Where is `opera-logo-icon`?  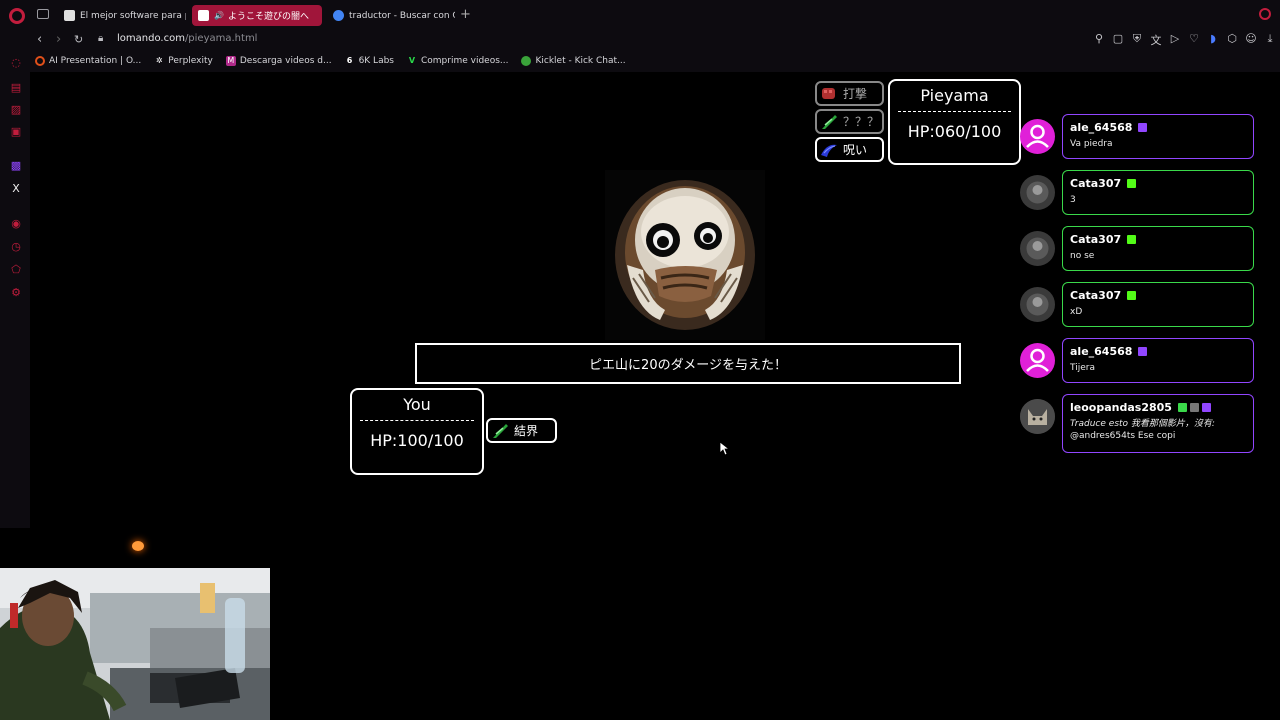
opera-logo-icon is located at coordinates (17, 16).